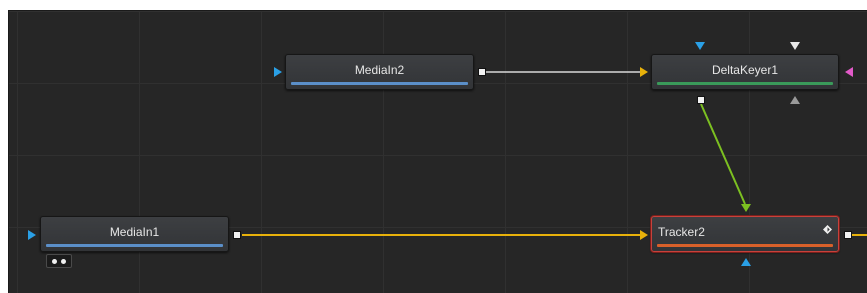 This screenshot has height=293, width=867. I want to click on mediain2-output-port, so click(482, 72).